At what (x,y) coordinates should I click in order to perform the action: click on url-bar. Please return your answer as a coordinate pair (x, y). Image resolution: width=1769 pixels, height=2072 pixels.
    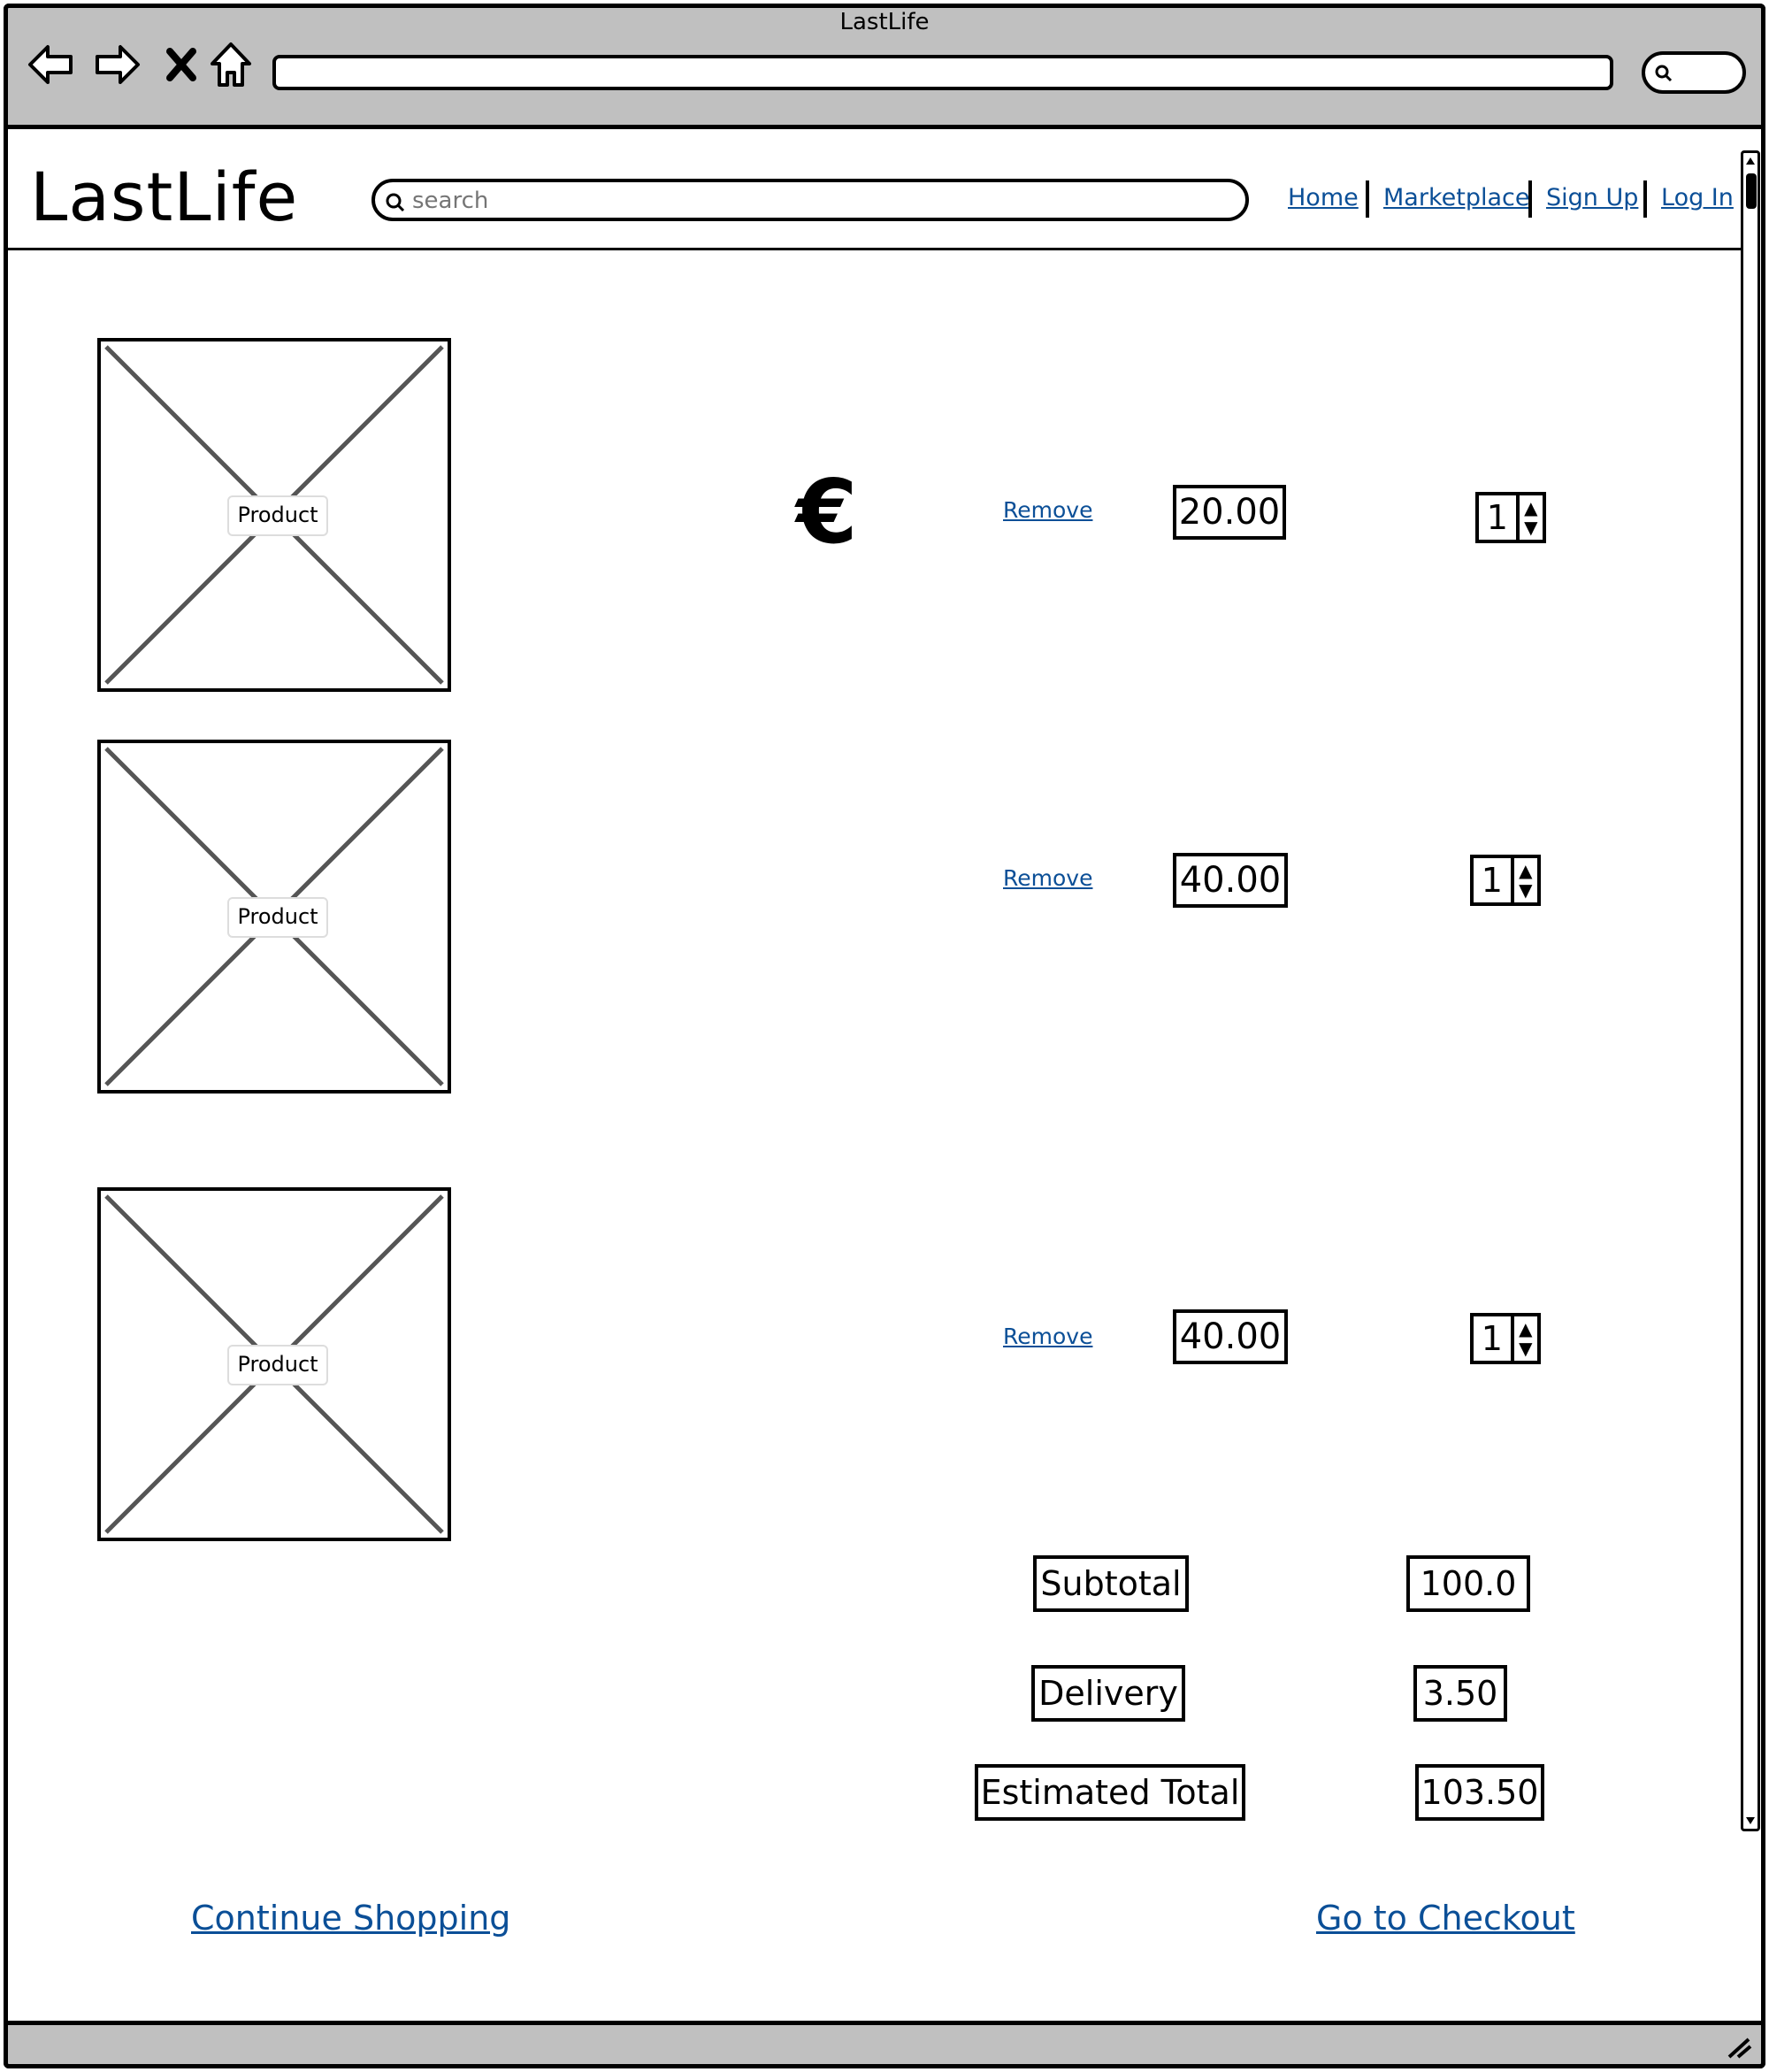
    Looking at the image, I should click on (942, 72).